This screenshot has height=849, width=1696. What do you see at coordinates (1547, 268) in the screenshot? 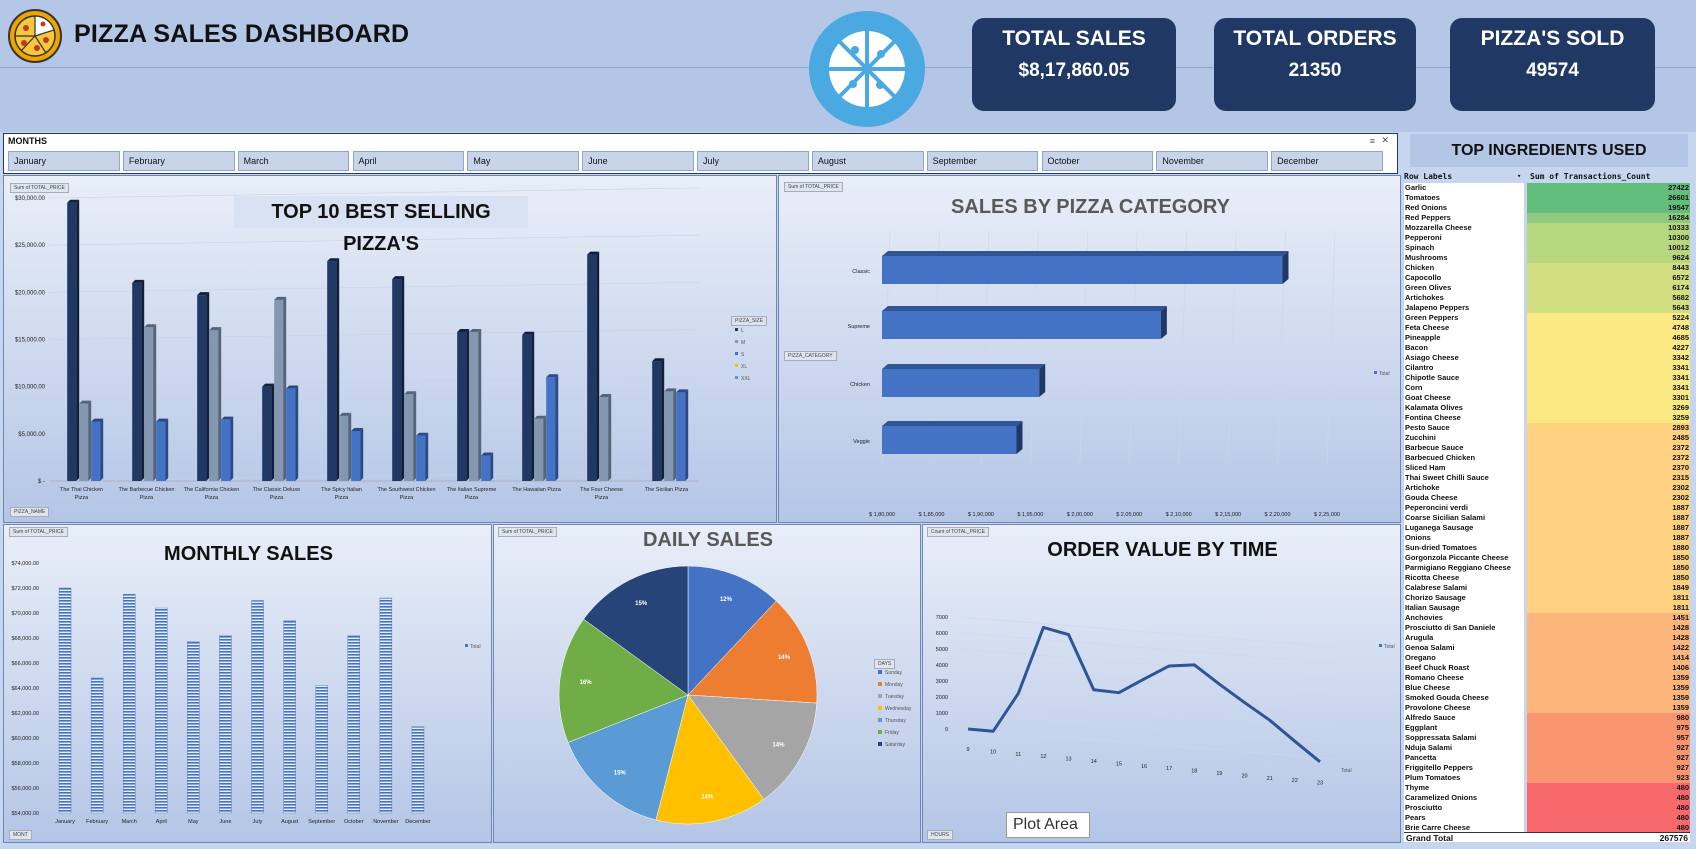
I see `ingredient-row: Chicken 8443` at bounding box center [1547, 268].